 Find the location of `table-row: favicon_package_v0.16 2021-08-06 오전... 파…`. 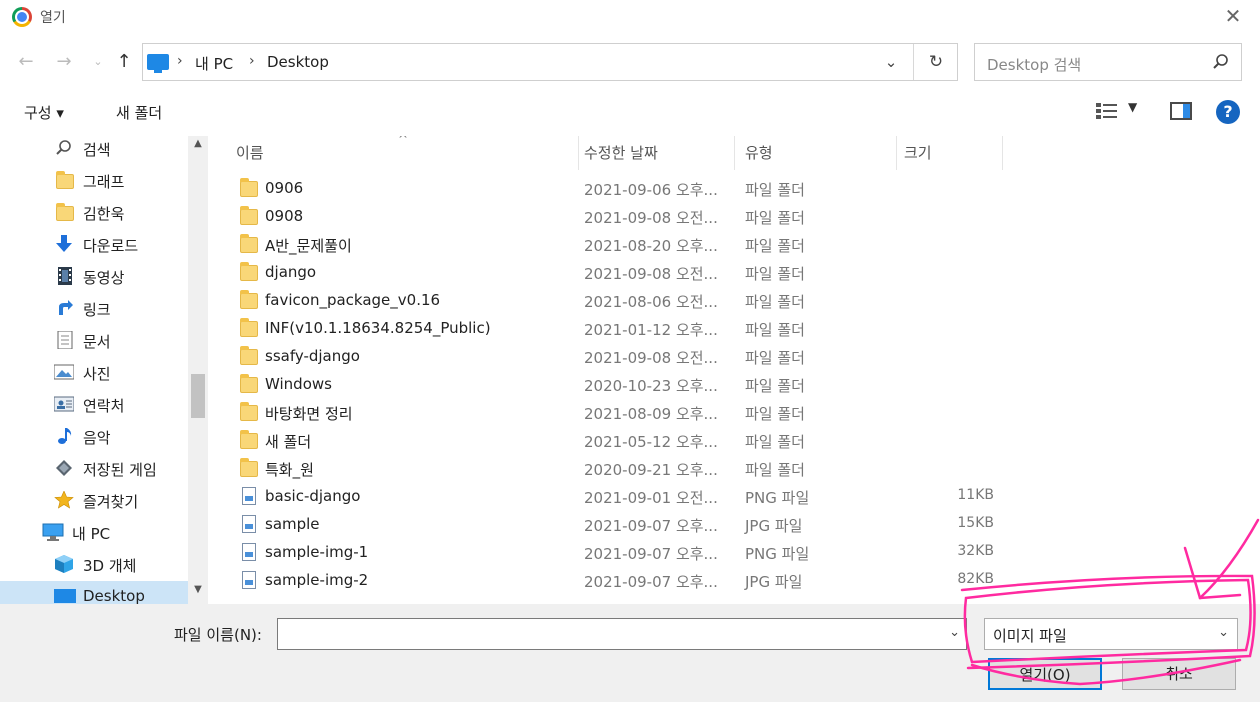

table-row: favicon_package_v0.16 2021-08-06 오전... 파… is located at coordinates (737, 301).